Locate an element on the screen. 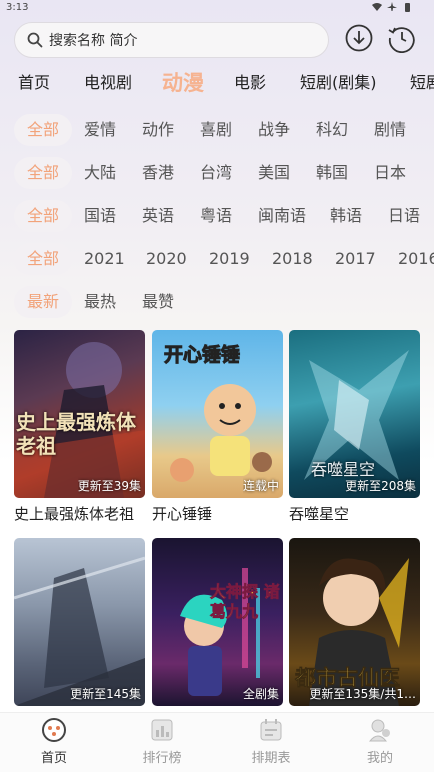 The image size is (434, 772). chip-genre: 爱情 is located at coordinates (100, 130).